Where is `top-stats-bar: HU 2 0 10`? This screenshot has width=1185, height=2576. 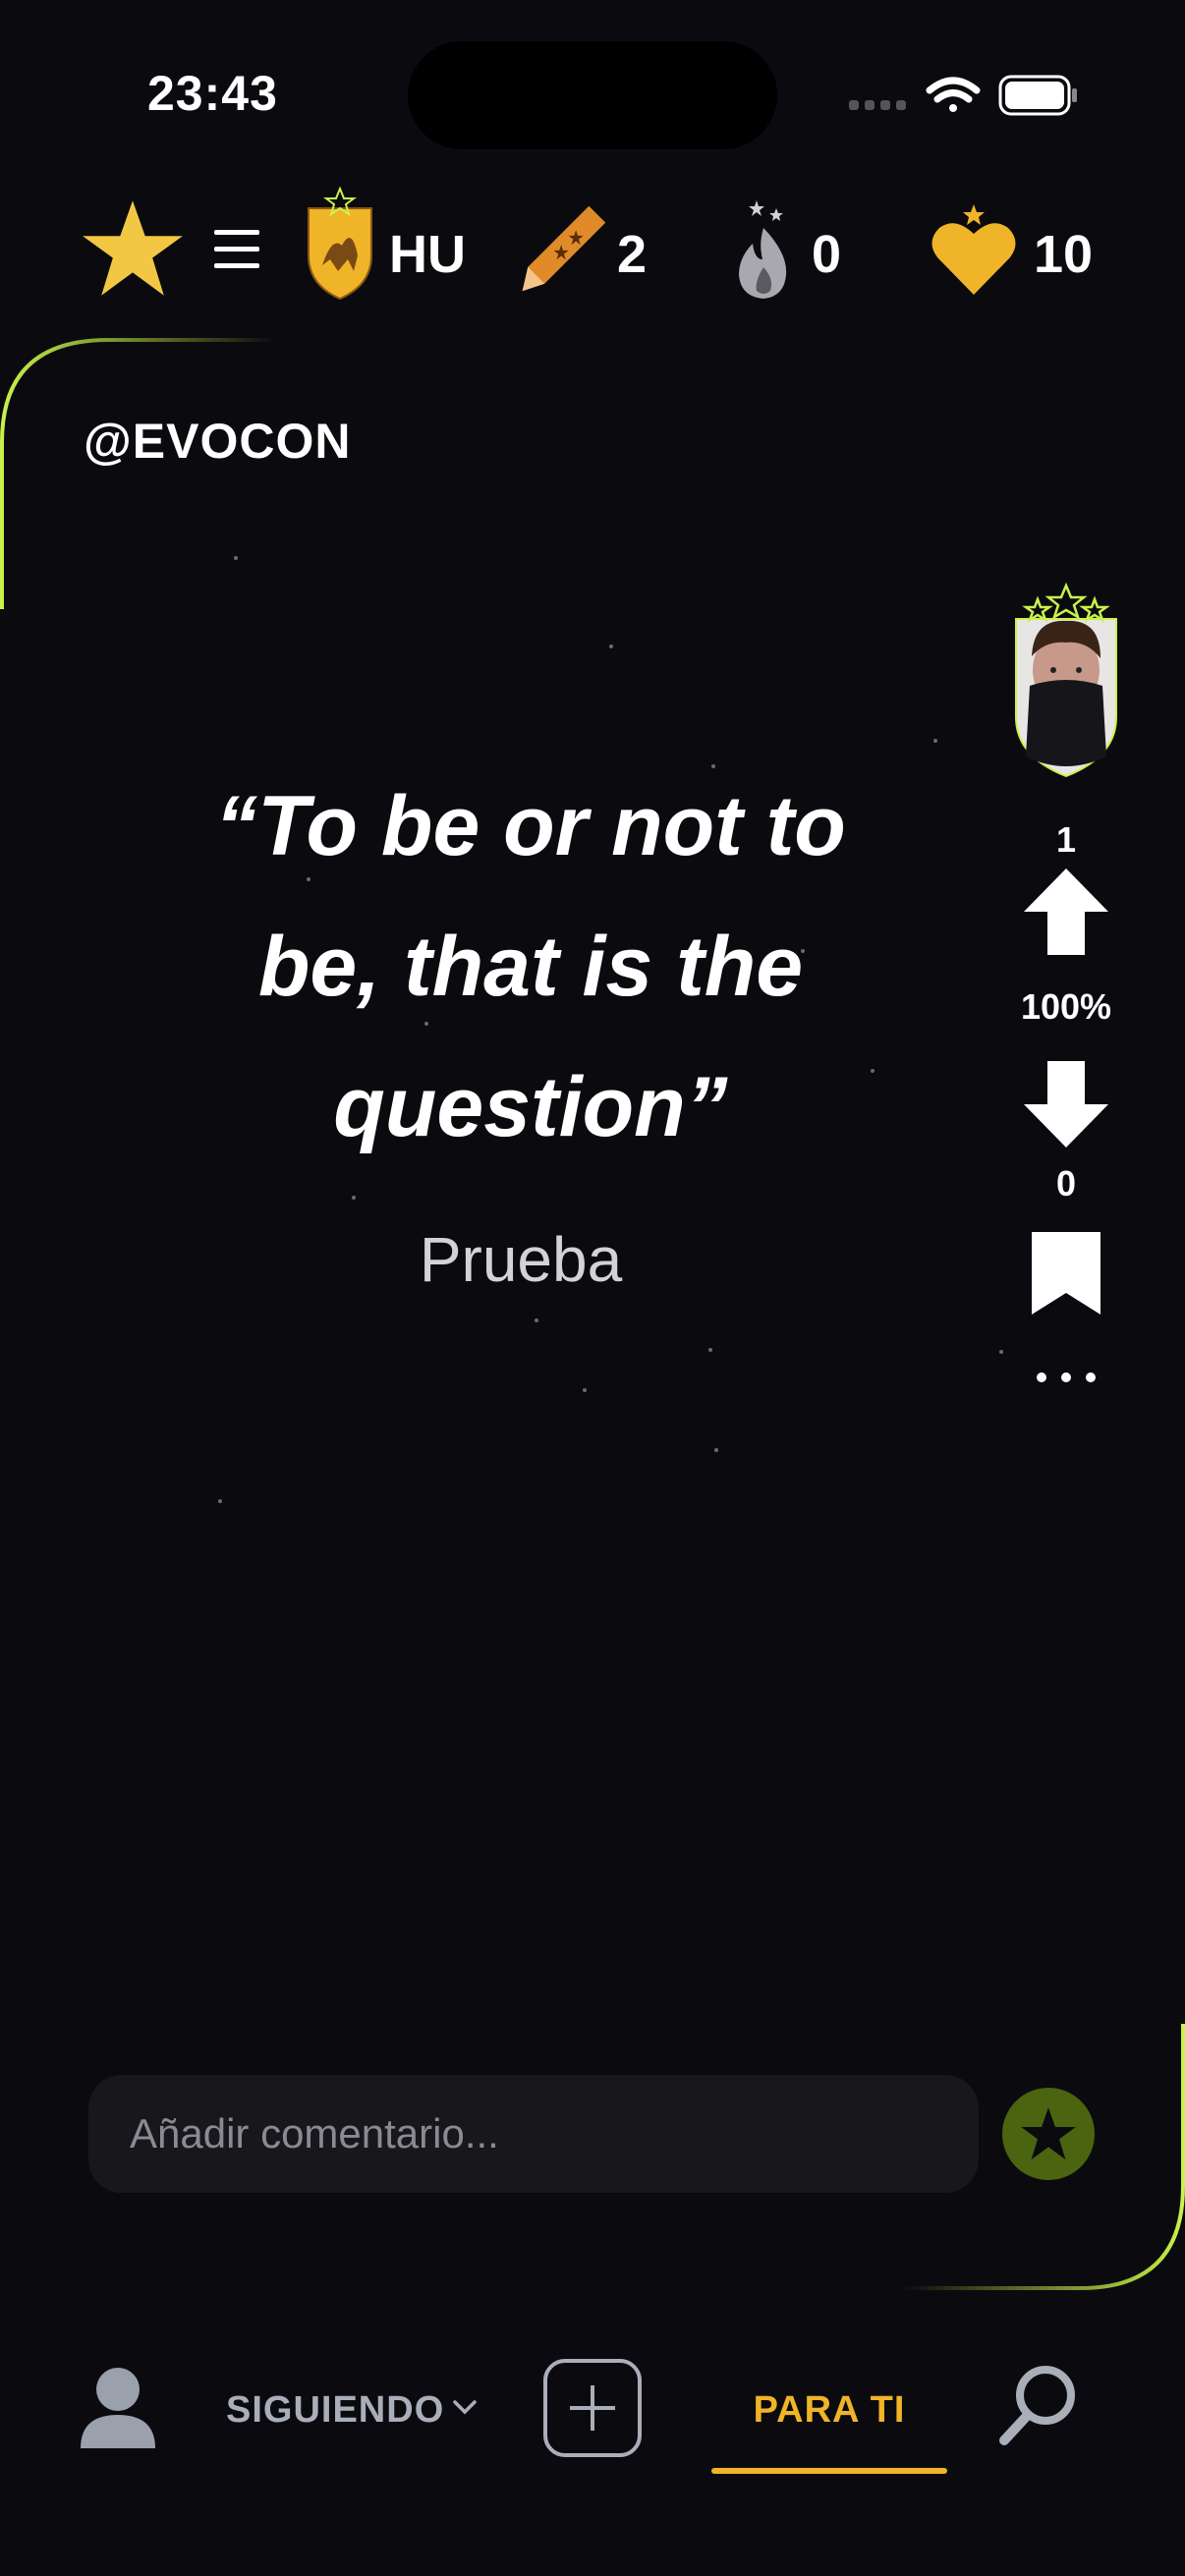
top-stats-bar: HU 2 0 10 is located at coordinates (592, 255).